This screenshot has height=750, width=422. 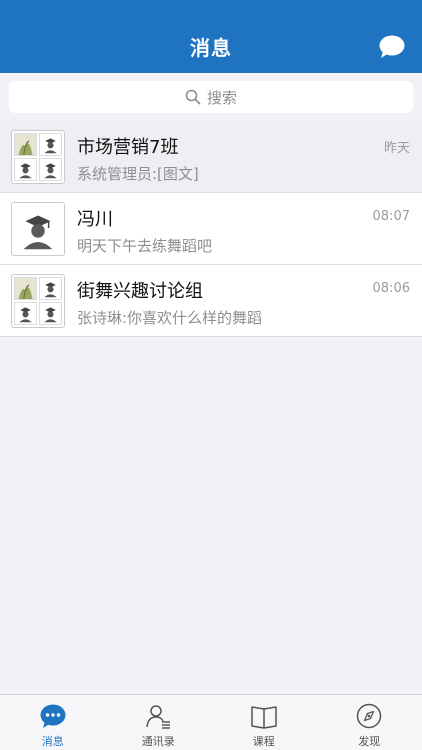 I want to click on page-title: 消息, so click(x=211, y=48).